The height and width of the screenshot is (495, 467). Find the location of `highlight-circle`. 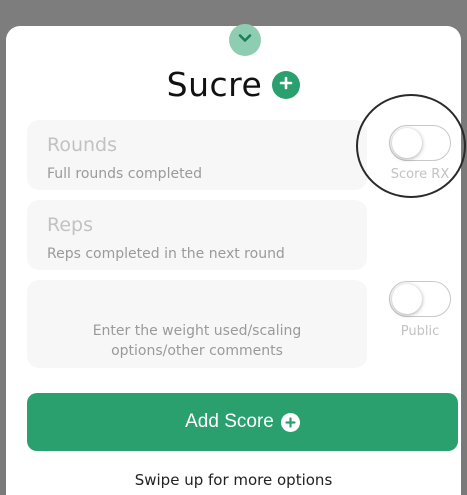

highlight-circle is located at coordinates (411, 146).